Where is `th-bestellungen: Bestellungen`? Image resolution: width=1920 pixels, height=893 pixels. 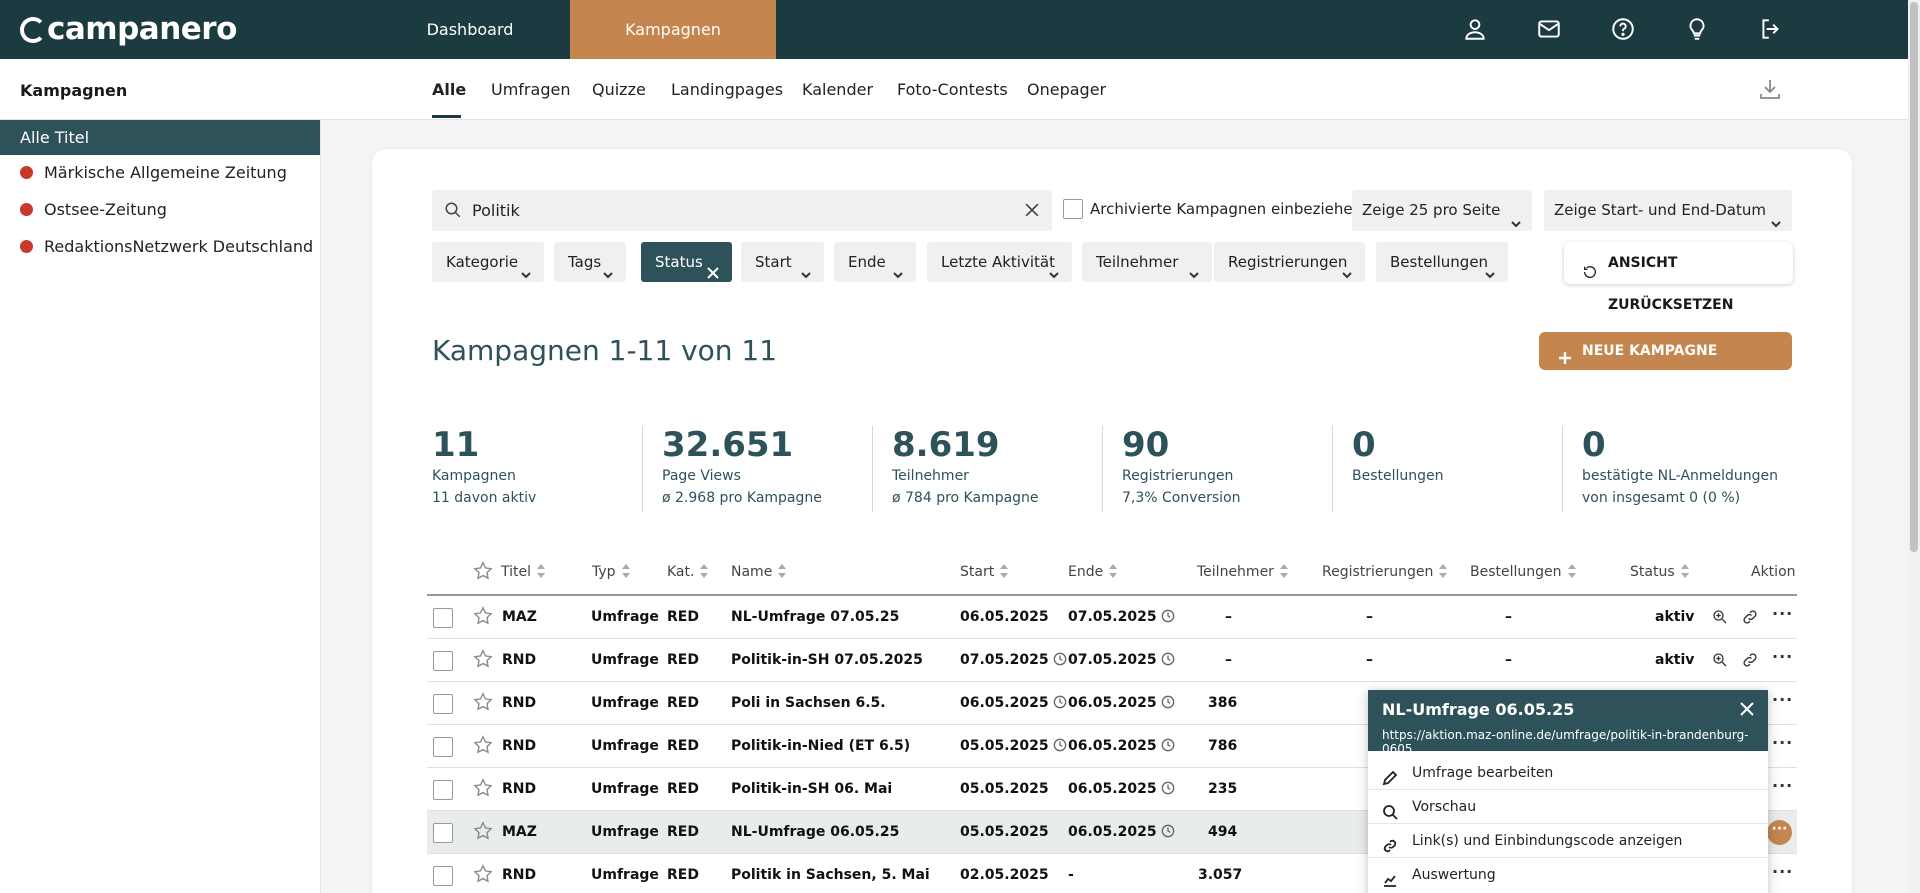
th-bestellungen: Bestellungen is located at coordinates (1523, 572).